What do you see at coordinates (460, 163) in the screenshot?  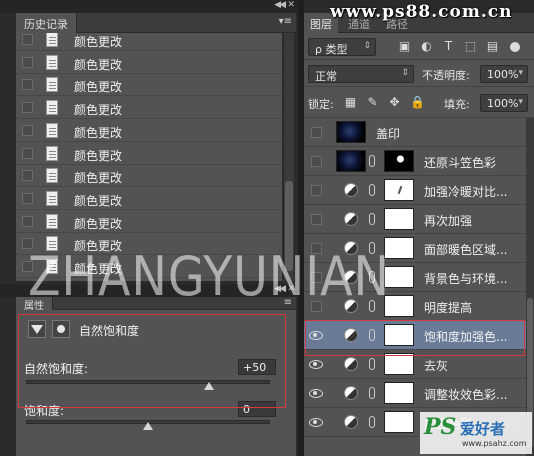 I see `layer-name: 还原斗笠色彩` at bounding box center [460, 163].